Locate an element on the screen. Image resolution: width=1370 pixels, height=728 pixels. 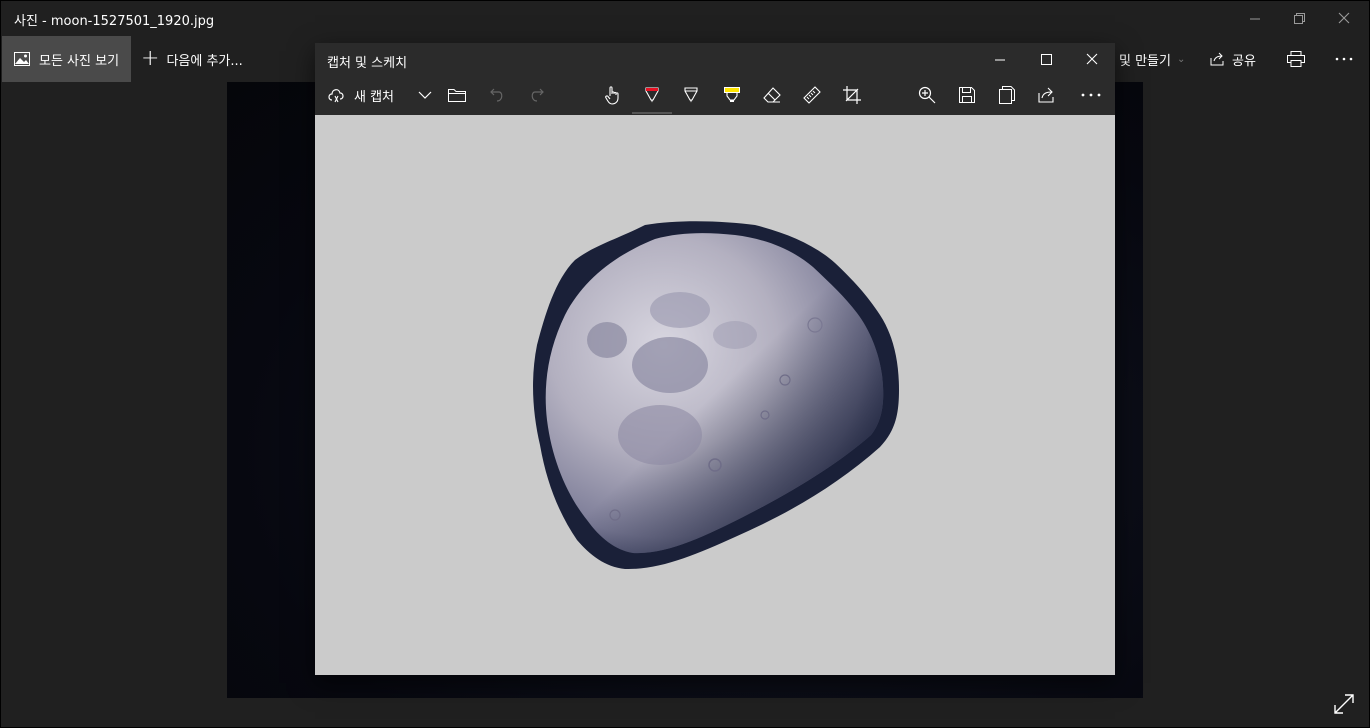
plus-icon: + is located at coordinates (150, 58).